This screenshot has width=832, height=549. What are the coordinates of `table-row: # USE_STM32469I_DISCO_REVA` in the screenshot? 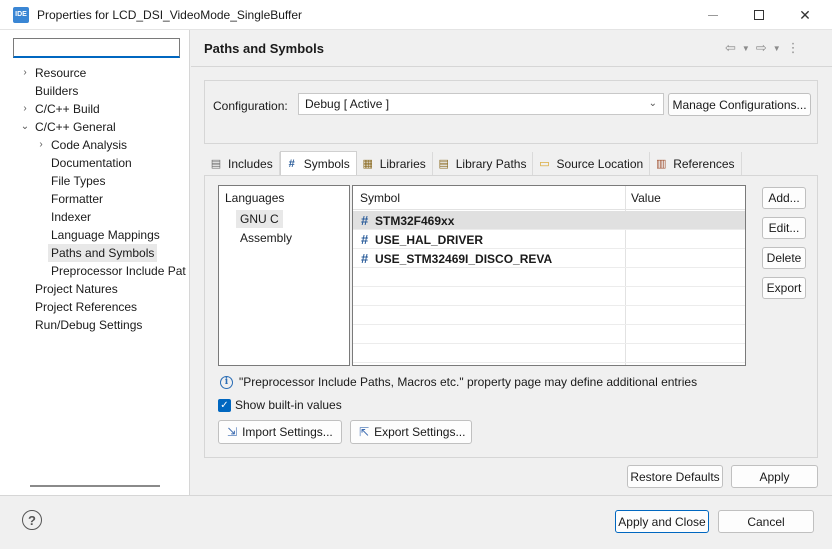 It's located at (549, 258).